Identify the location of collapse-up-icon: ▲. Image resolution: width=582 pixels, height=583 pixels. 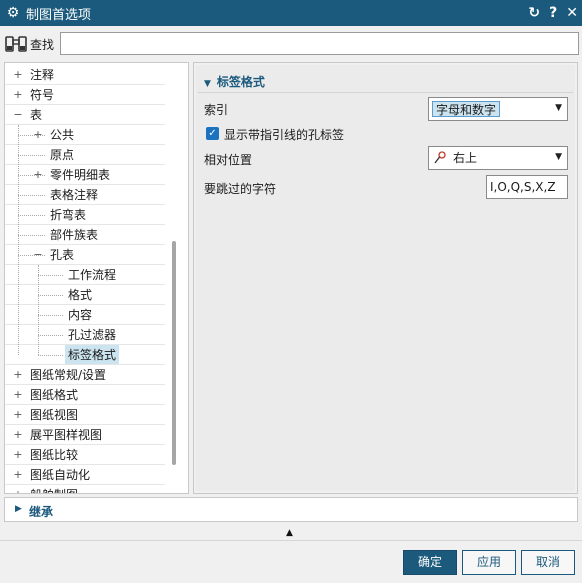
(289, 533).